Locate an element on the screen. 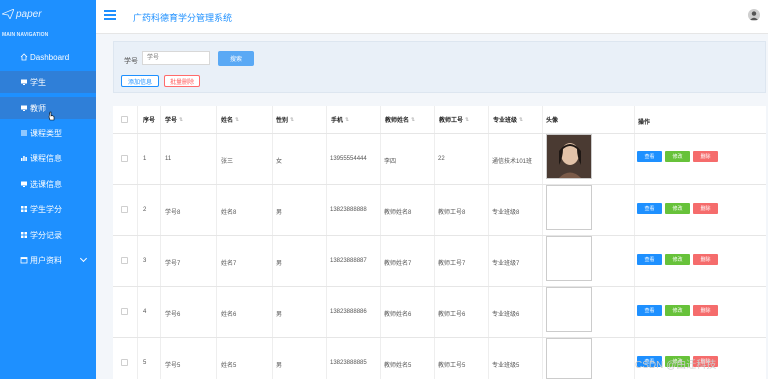  header-avatar: 头像 is located at coordinates (552, 121).